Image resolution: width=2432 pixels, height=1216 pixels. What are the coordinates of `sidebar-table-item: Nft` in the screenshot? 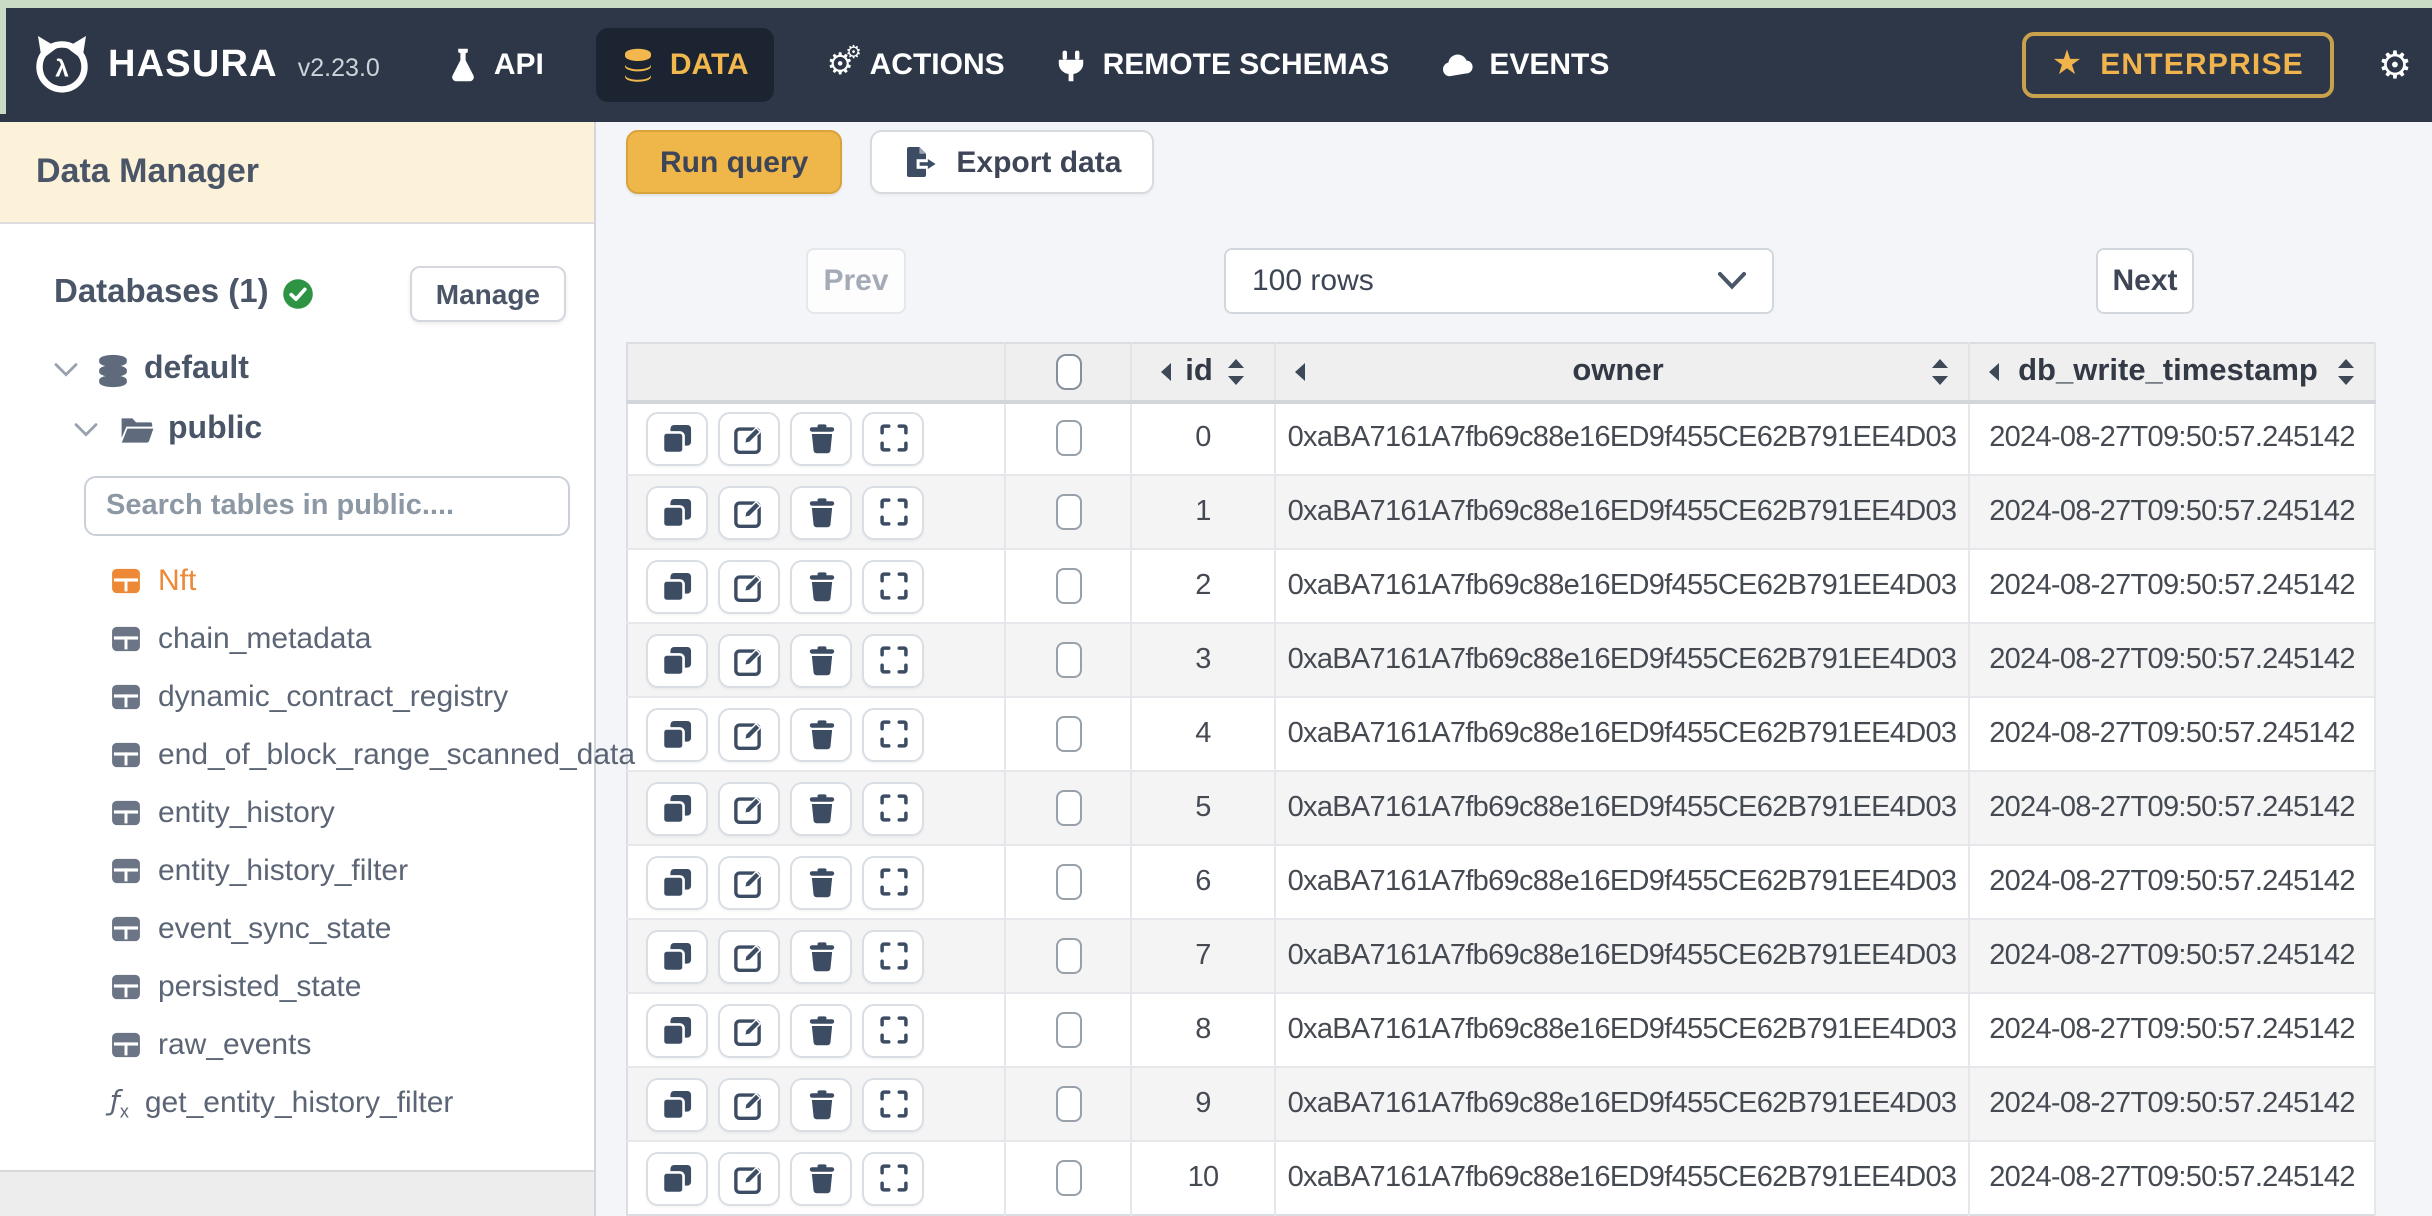 It's located at (297, 581).